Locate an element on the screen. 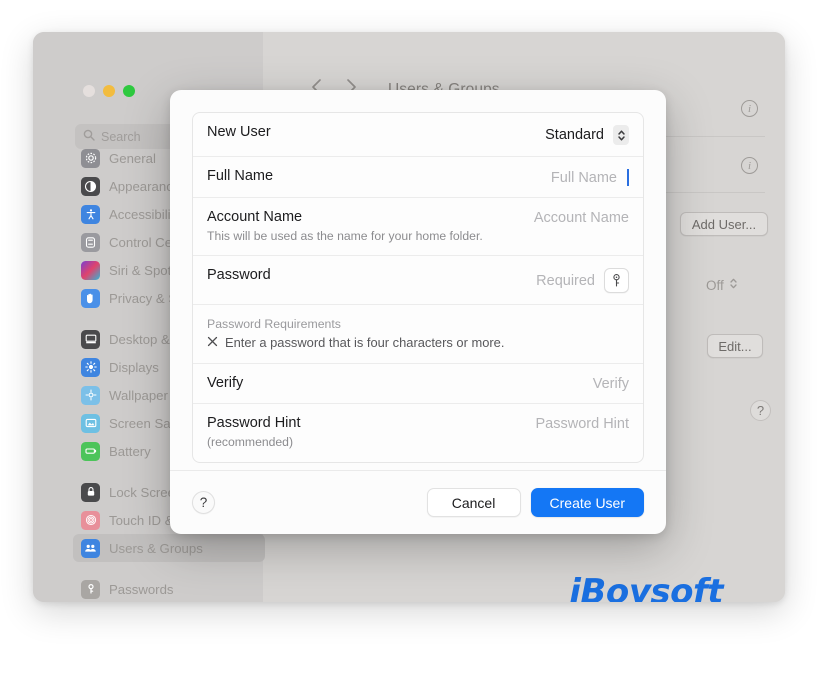  appearance-icon is located at coordinates (90, 186).